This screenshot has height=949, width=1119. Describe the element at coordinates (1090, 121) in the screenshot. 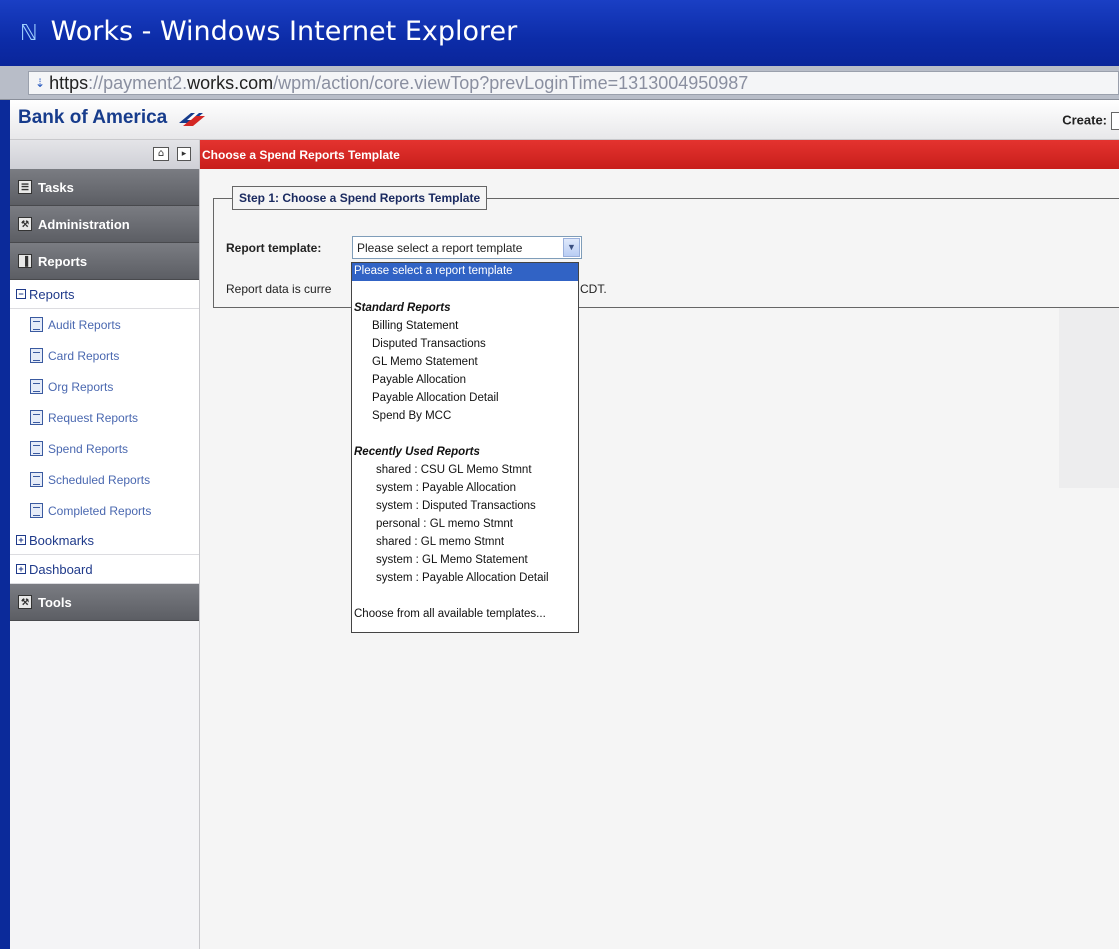

I see `create-menu: Create:` at that location.